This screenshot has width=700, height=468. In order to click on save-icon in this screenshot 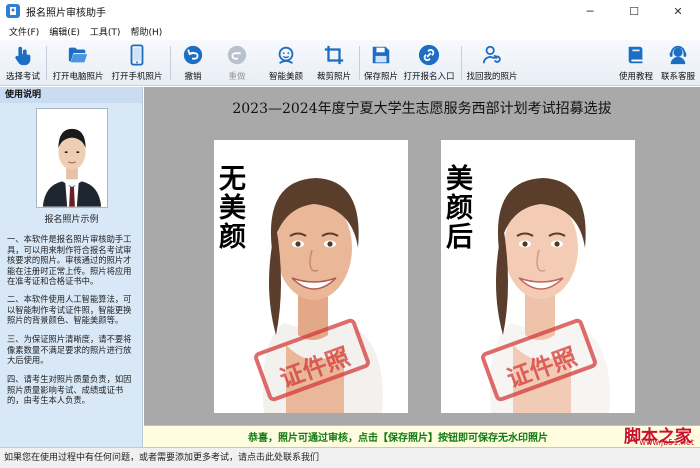, I will do `click(381, 55)`.